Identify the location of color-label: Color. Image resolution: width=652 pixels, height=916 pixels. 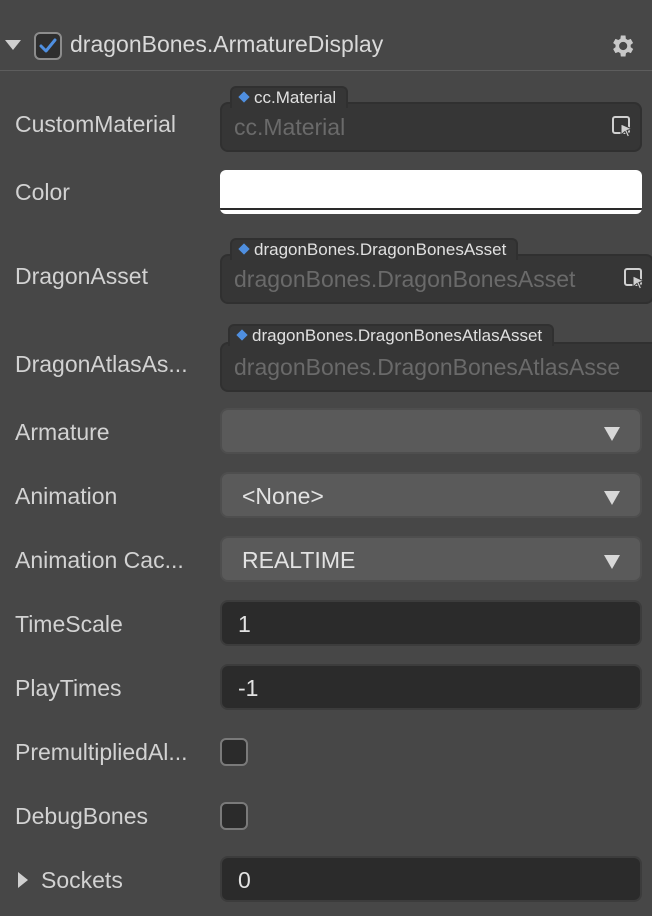
(42, 192).